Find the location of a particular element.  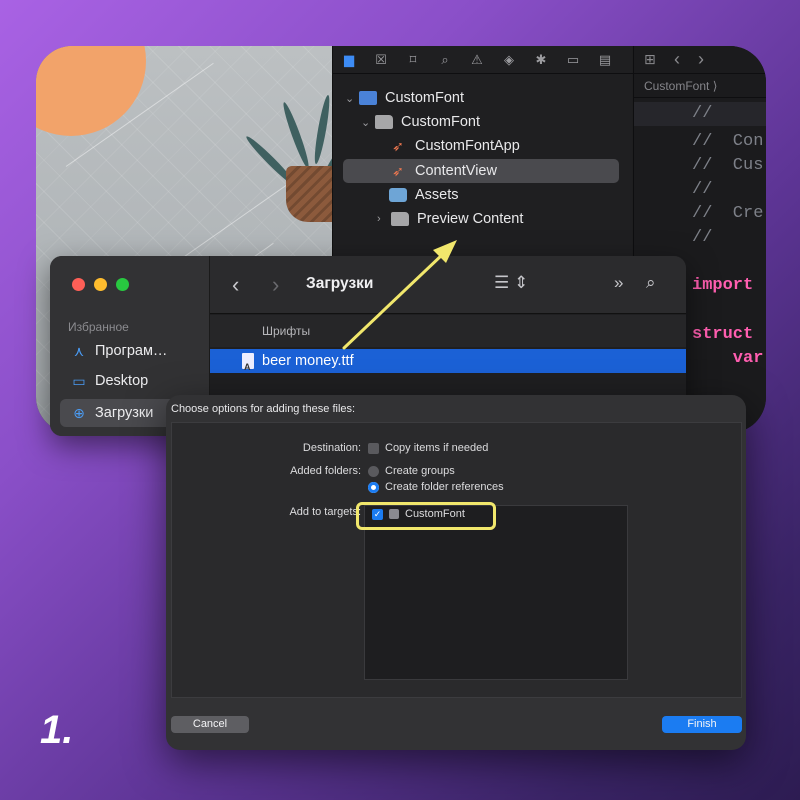

sidebar-item-downloads: ⊕ Загрузки is located at coordinates (111, 413).